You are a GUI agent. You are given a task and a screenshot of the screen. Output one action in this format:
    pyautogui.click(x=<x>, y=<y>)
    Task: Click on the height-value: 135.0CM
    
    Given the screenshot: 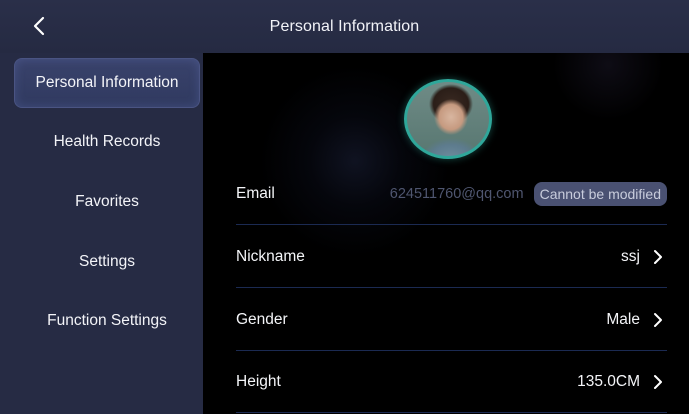 What is the action you would take?
    pyautogui.click(x=608, y=381)
    